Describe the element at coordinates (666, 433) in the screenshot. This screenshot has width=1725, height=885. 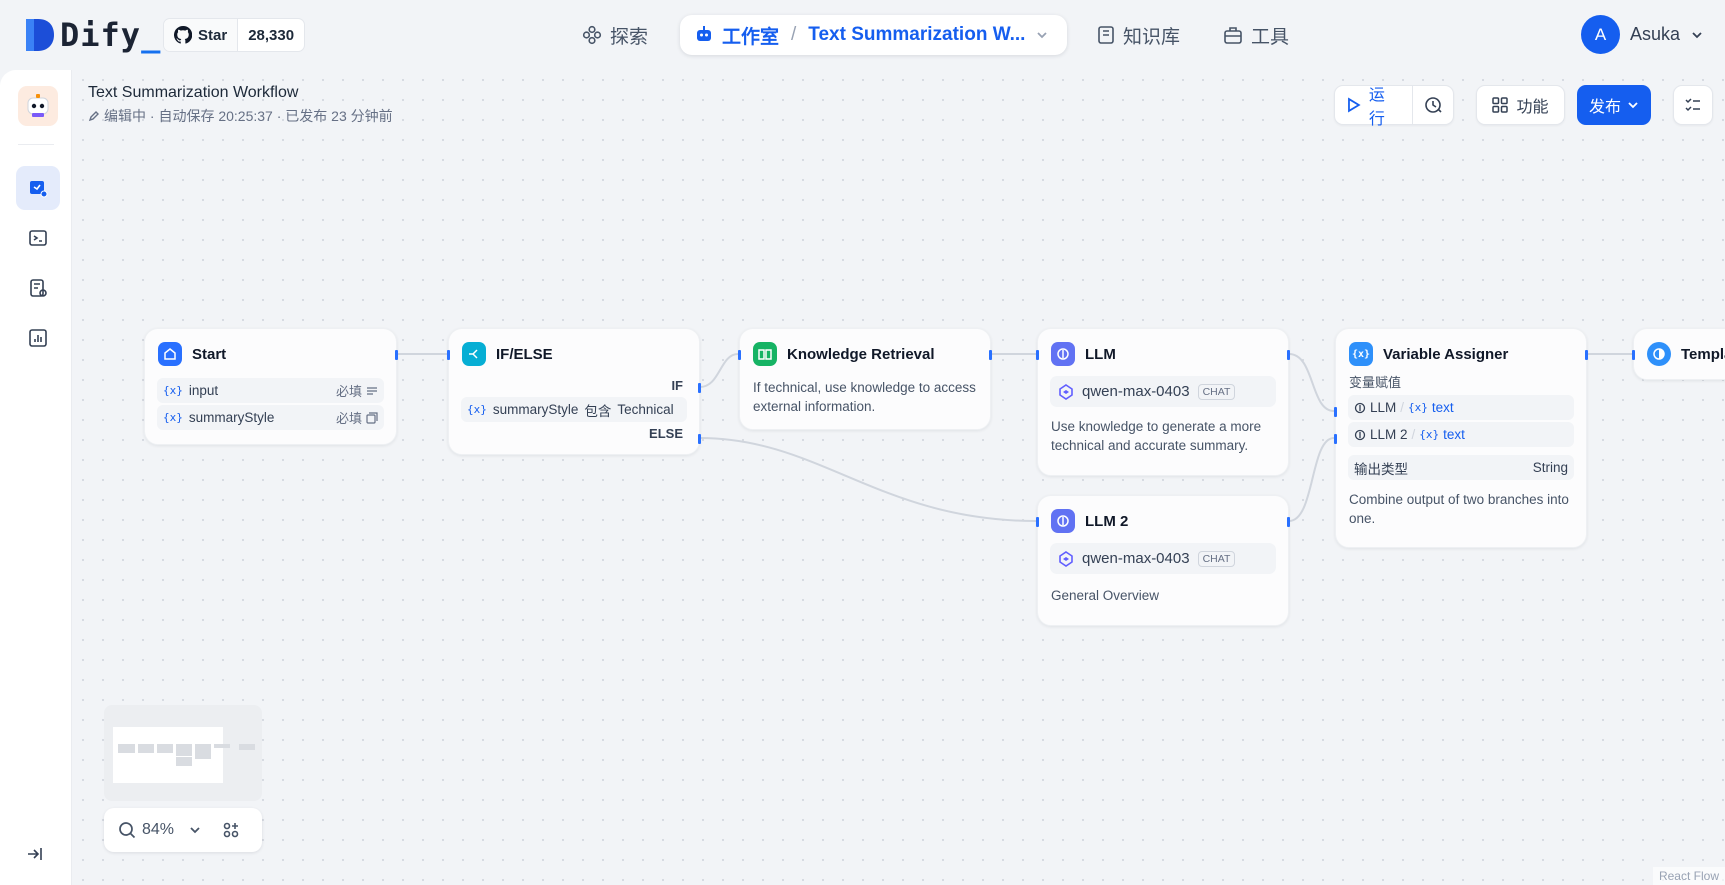
I see `else-label: ELSE` at that location.